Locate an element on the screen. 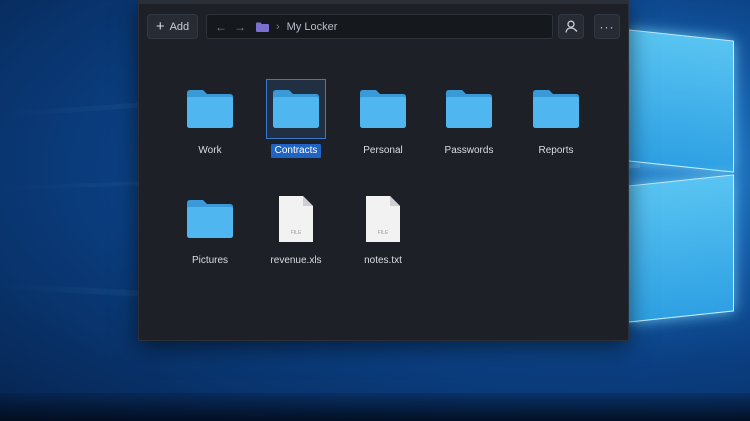 The width and height of the screenshot is (750, 421). arrow-left-icon: ← is located at coordinates (221, 27).